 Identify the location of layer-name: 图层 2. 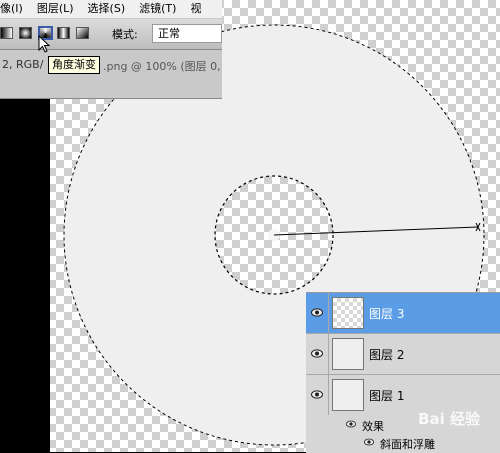
(387, 355).